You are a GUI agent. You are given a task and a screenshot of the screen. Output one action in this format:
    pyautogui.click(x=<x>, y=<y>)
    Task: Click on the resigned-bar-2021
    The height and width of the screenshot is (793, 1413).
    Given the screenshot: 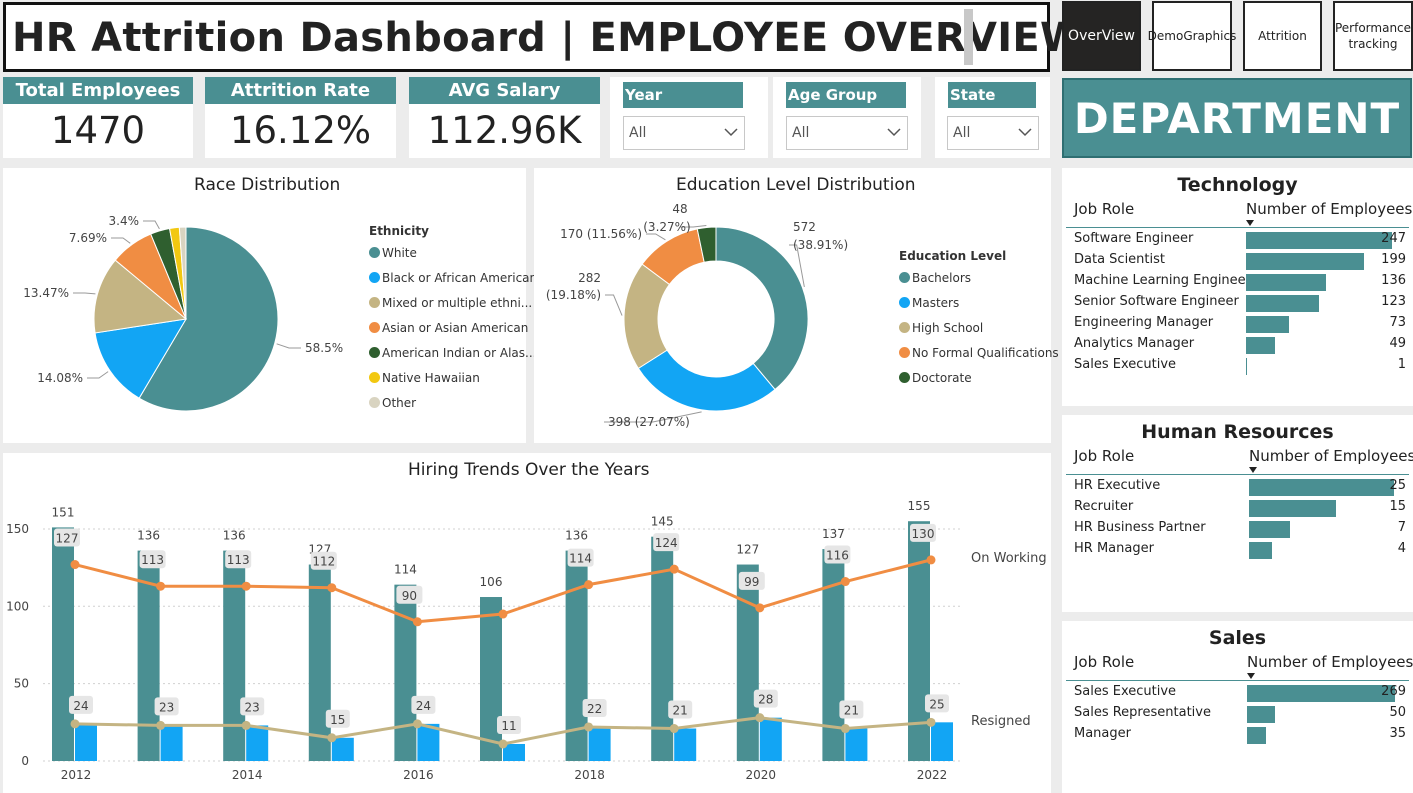 What is the action you would take?
    pyautogui.click(x=856, y=744)
    